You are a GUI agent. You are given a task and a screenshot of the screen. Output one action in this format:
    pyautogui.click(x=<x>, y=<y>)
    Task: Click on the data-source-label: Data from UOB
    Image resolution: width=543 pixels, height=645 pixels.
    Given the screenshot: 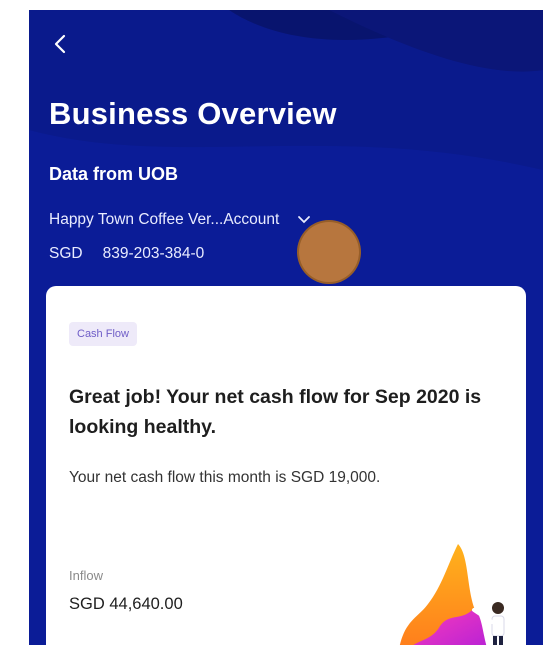 What is the action you would take?
    pyautogui.click(x=114, y=174)
    